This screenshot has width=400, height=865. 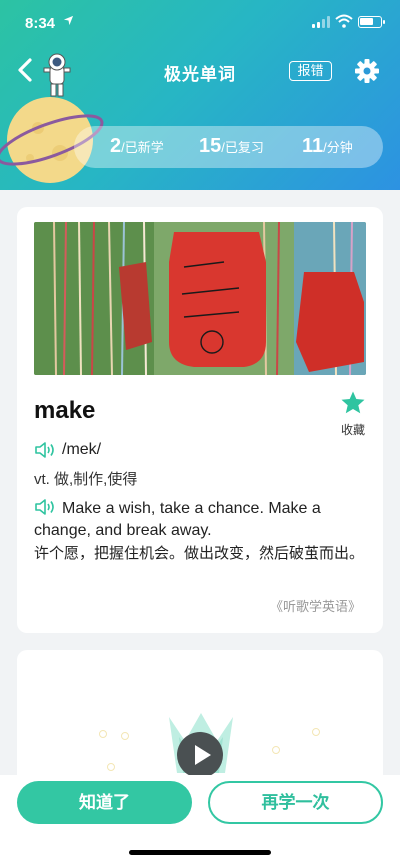 I want to click on word-illustration-photo, so click(x=200, y=298).